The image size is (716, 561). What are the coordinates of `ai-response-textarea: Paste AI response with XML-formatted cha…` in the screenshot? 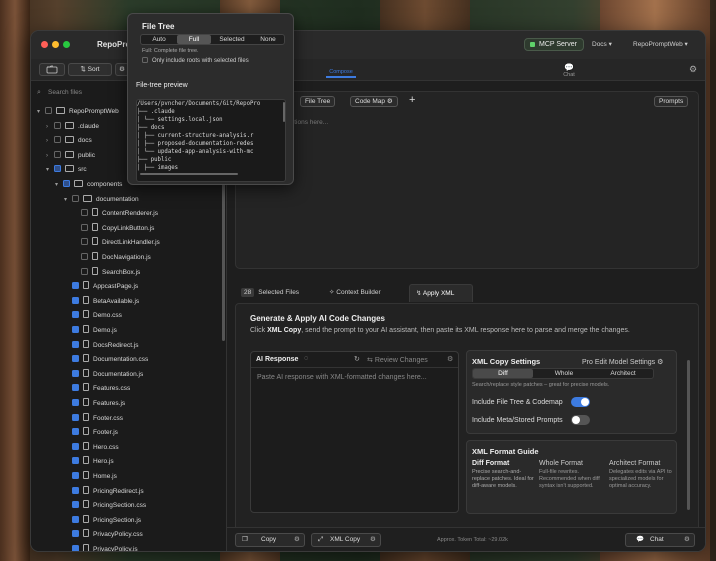 It's located at (342, 377).